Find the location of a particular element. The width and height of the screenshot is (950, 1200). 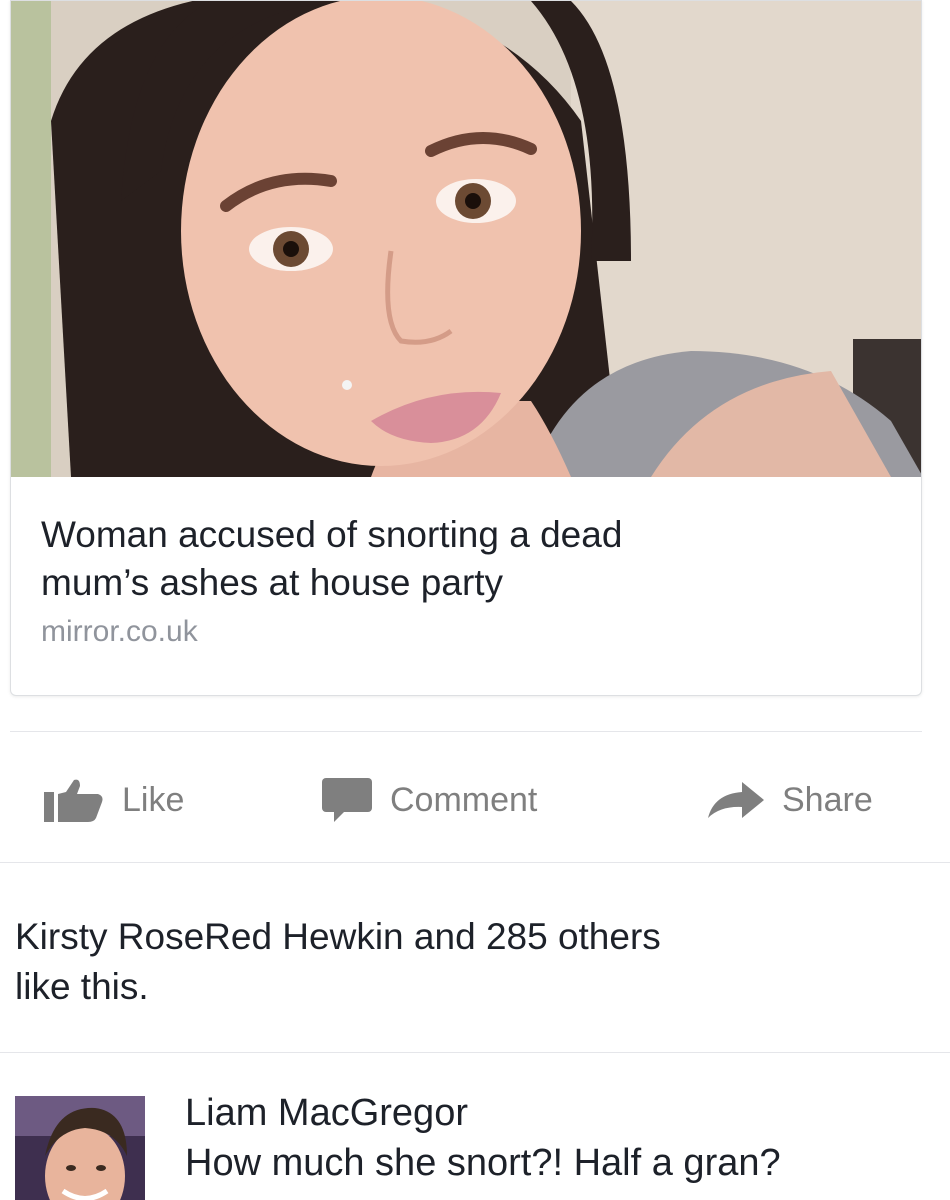

headline-line: mum’s ashes at house party is located at coordinates (272, 582).